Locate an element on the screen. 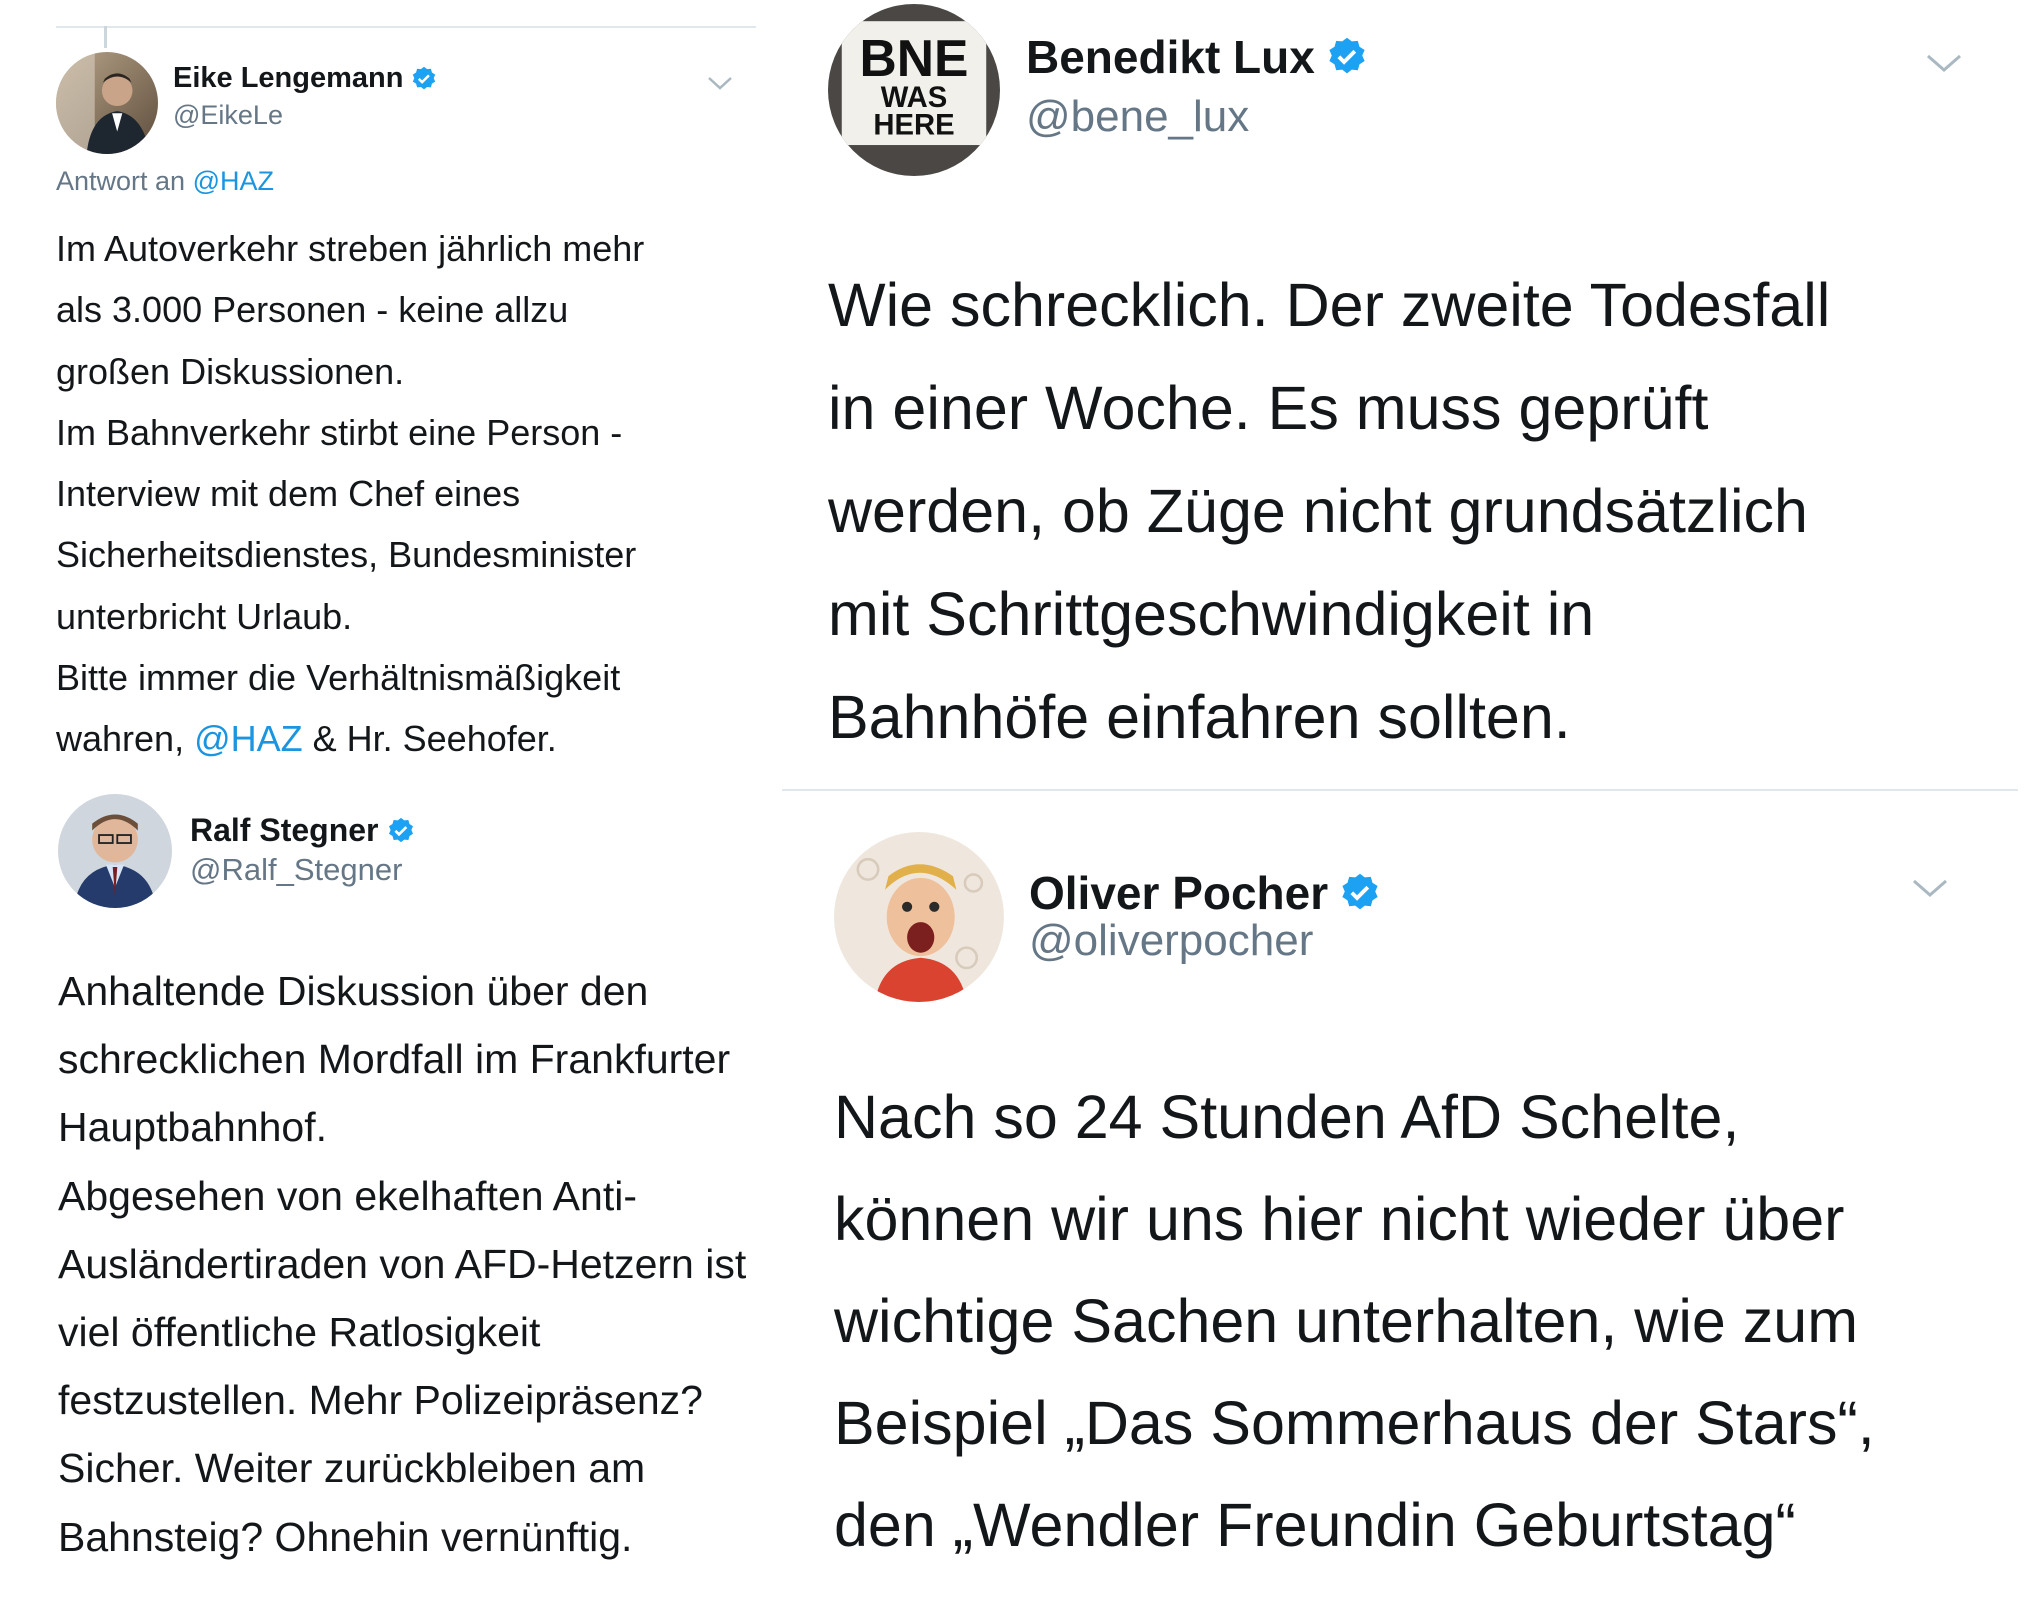 The image size is (2026, 1622). tweet-line: Bitte immer die Verhältnismäßigkeit is located at coordinates (338, 678).